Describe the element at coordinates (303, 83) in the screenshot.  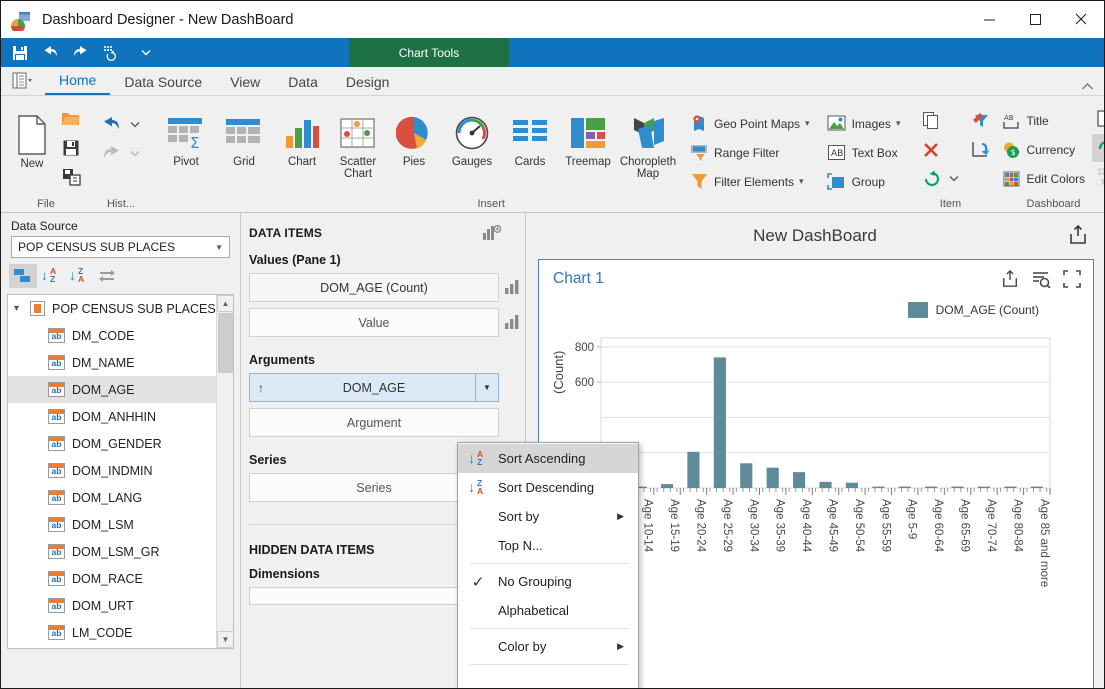
I see `tab-data: Data` at that location.